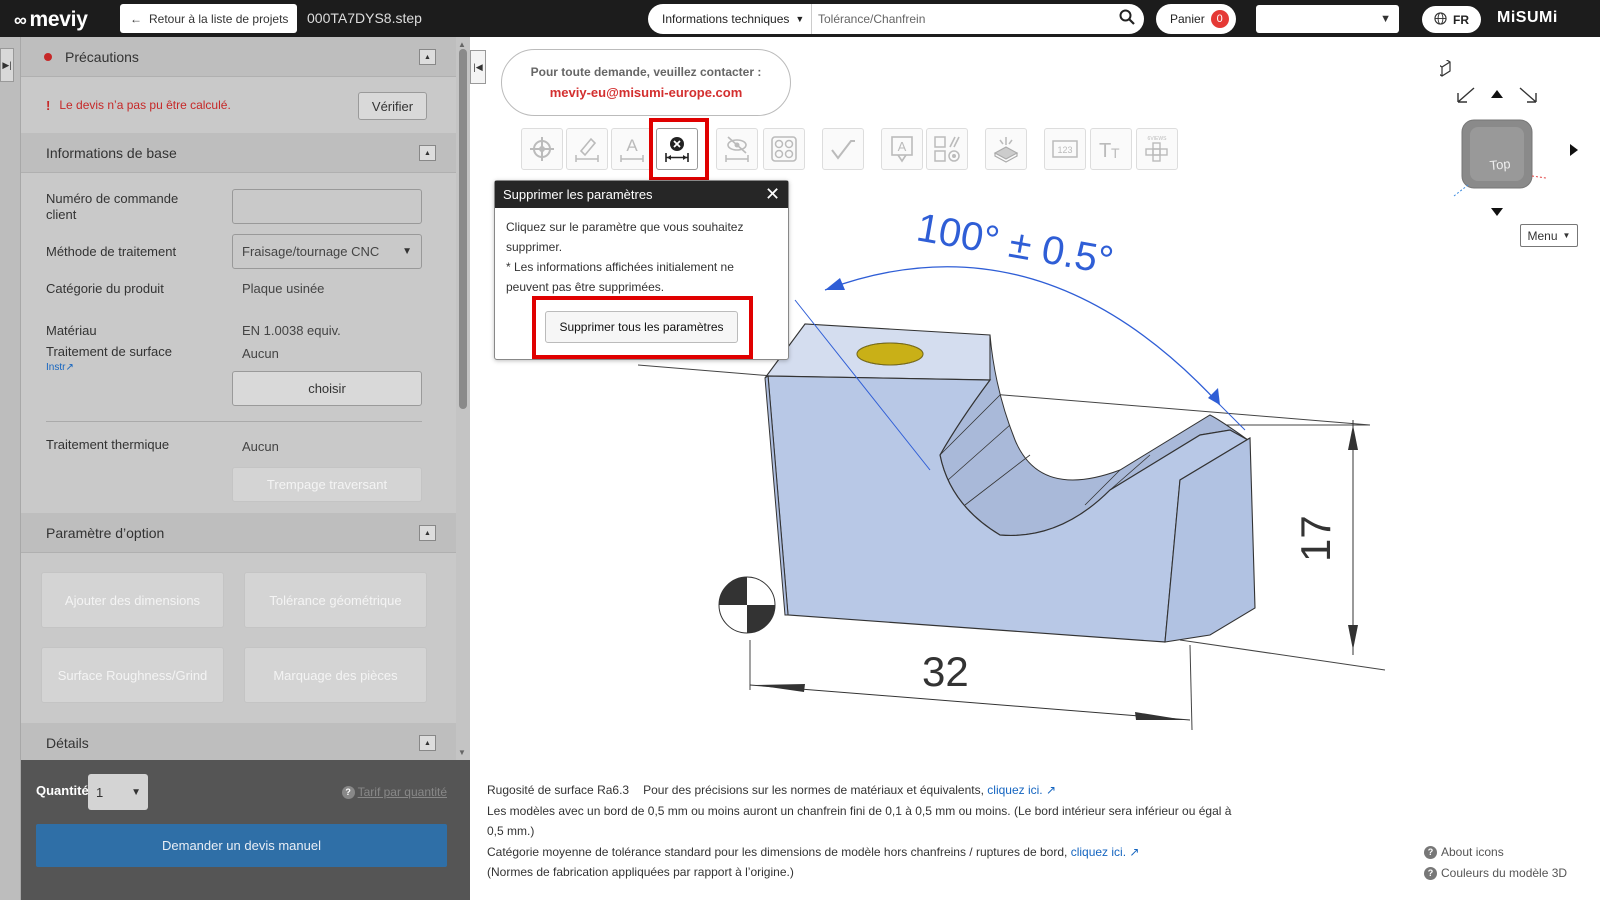  What do you see at coordinates (118, 792) in the screenshot?
I see `quantity-select: 1 ▼` at bounding box center [118, 792].